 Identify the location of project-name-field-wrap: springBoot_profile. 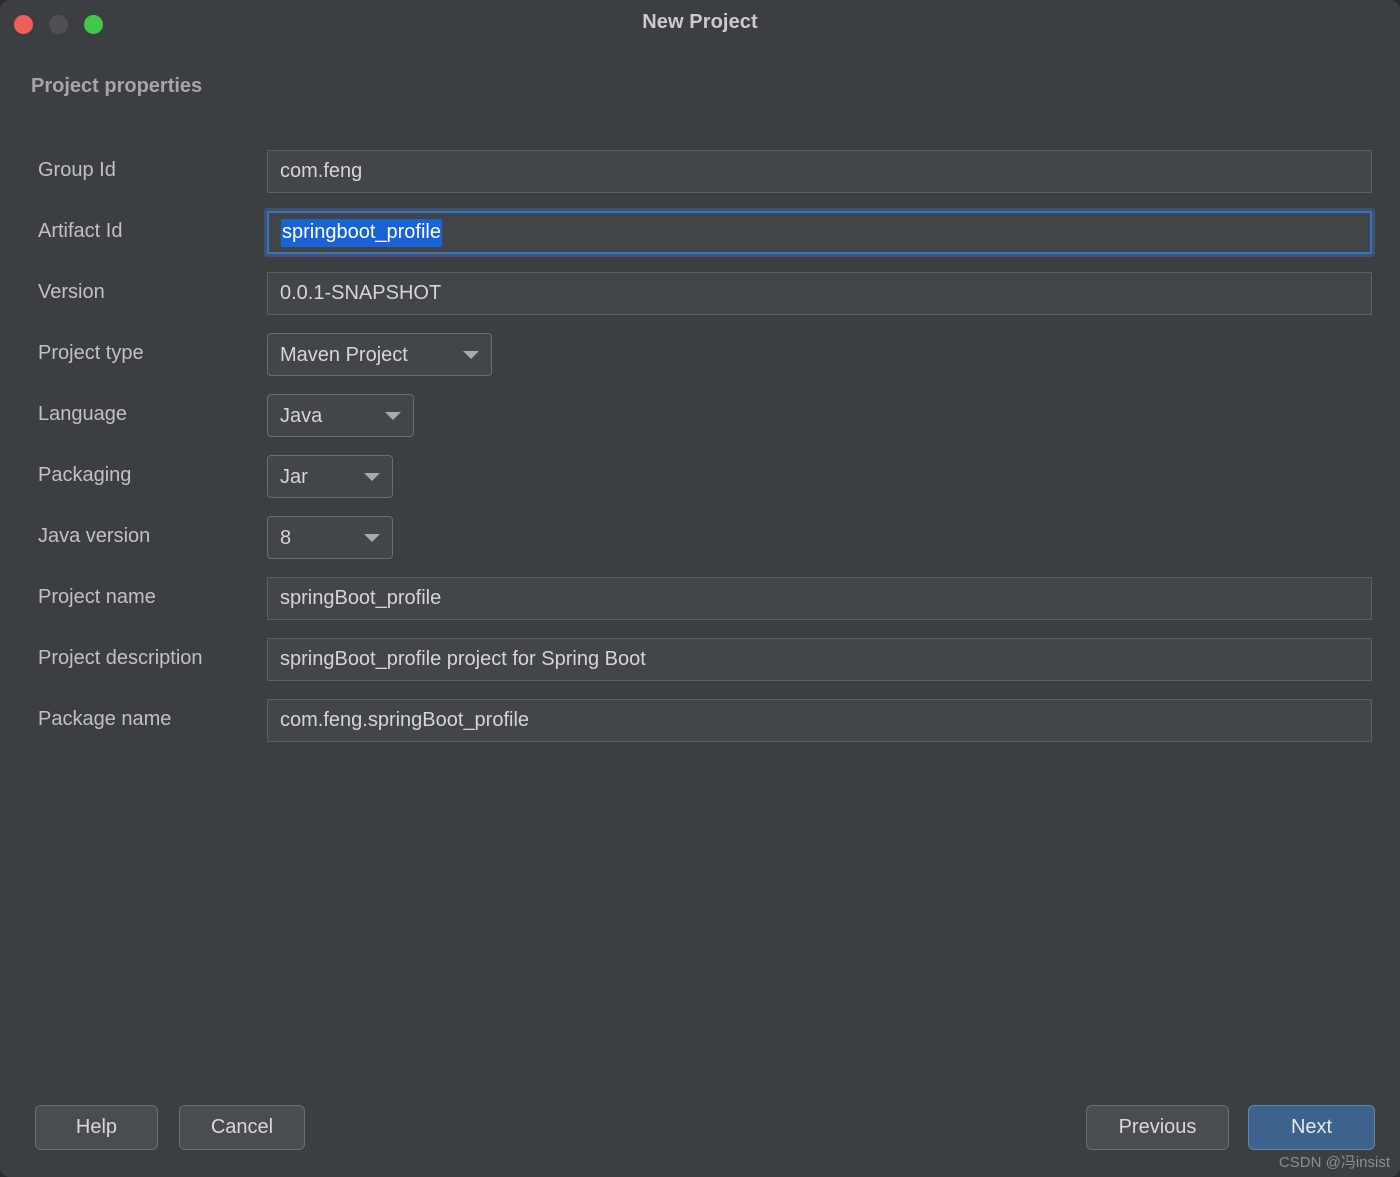
(819, 598).